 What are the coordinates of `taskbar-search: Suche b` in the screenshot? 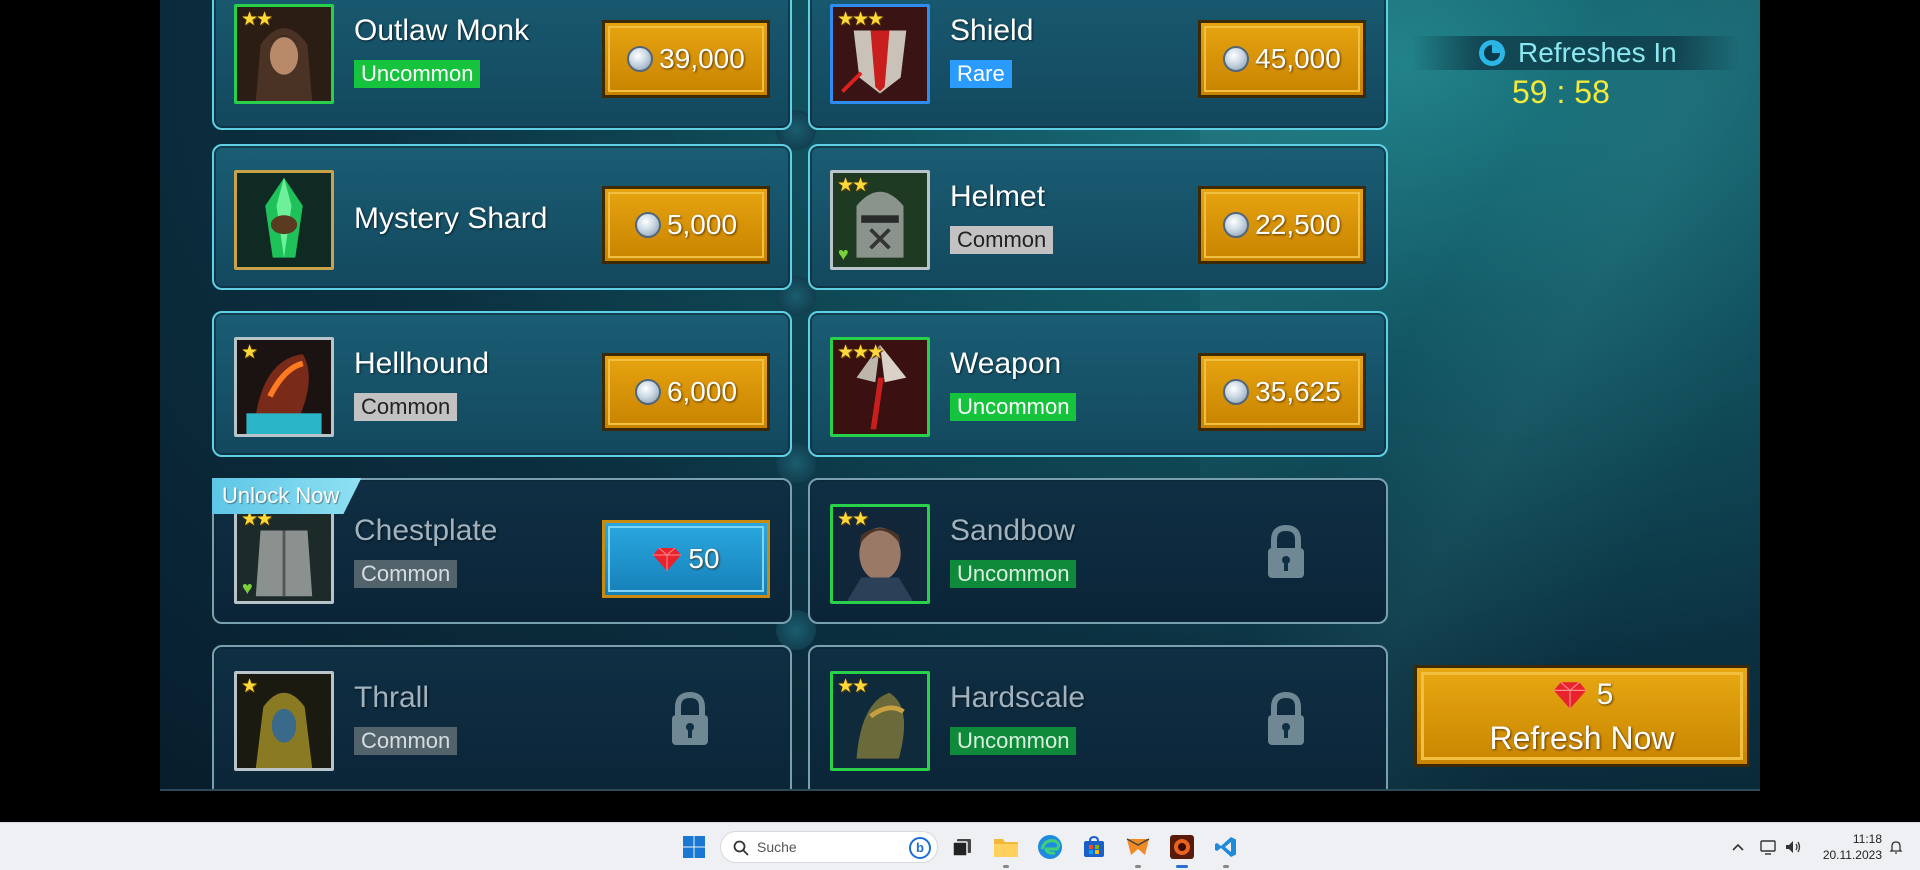 It's located at (829, 847).